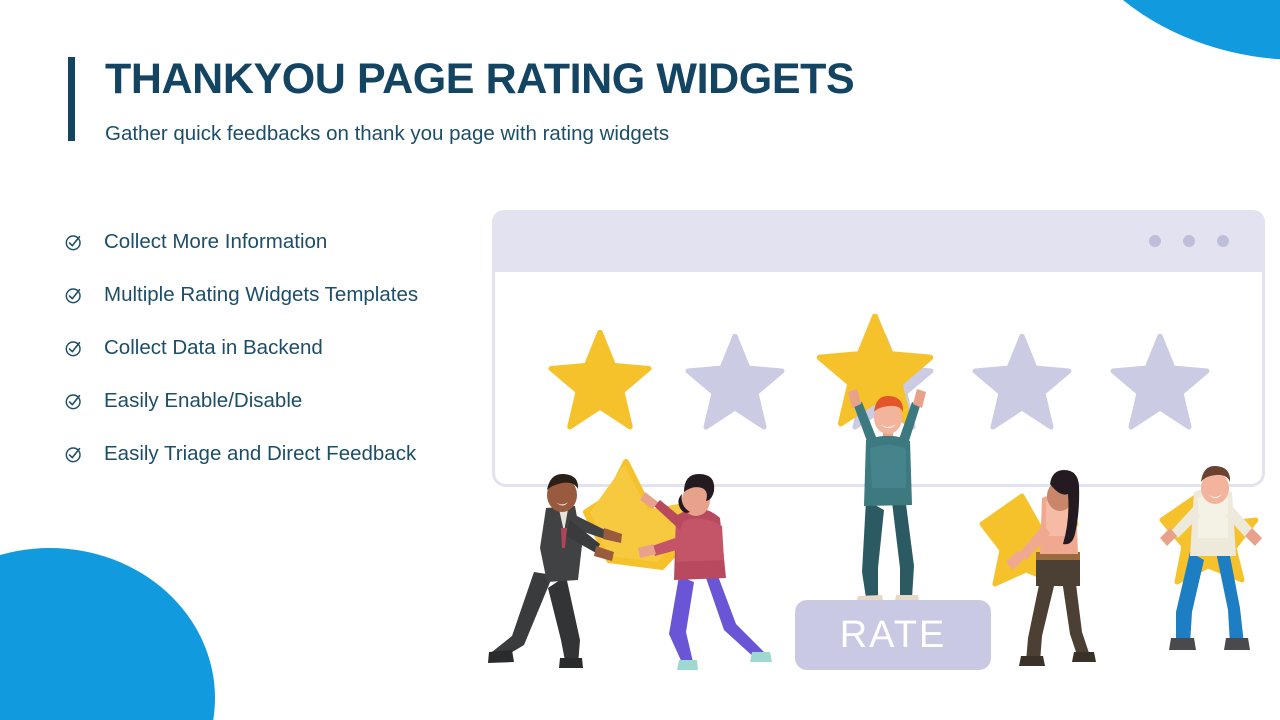  I want to click on rate-button: RATE, so click(893, 635).